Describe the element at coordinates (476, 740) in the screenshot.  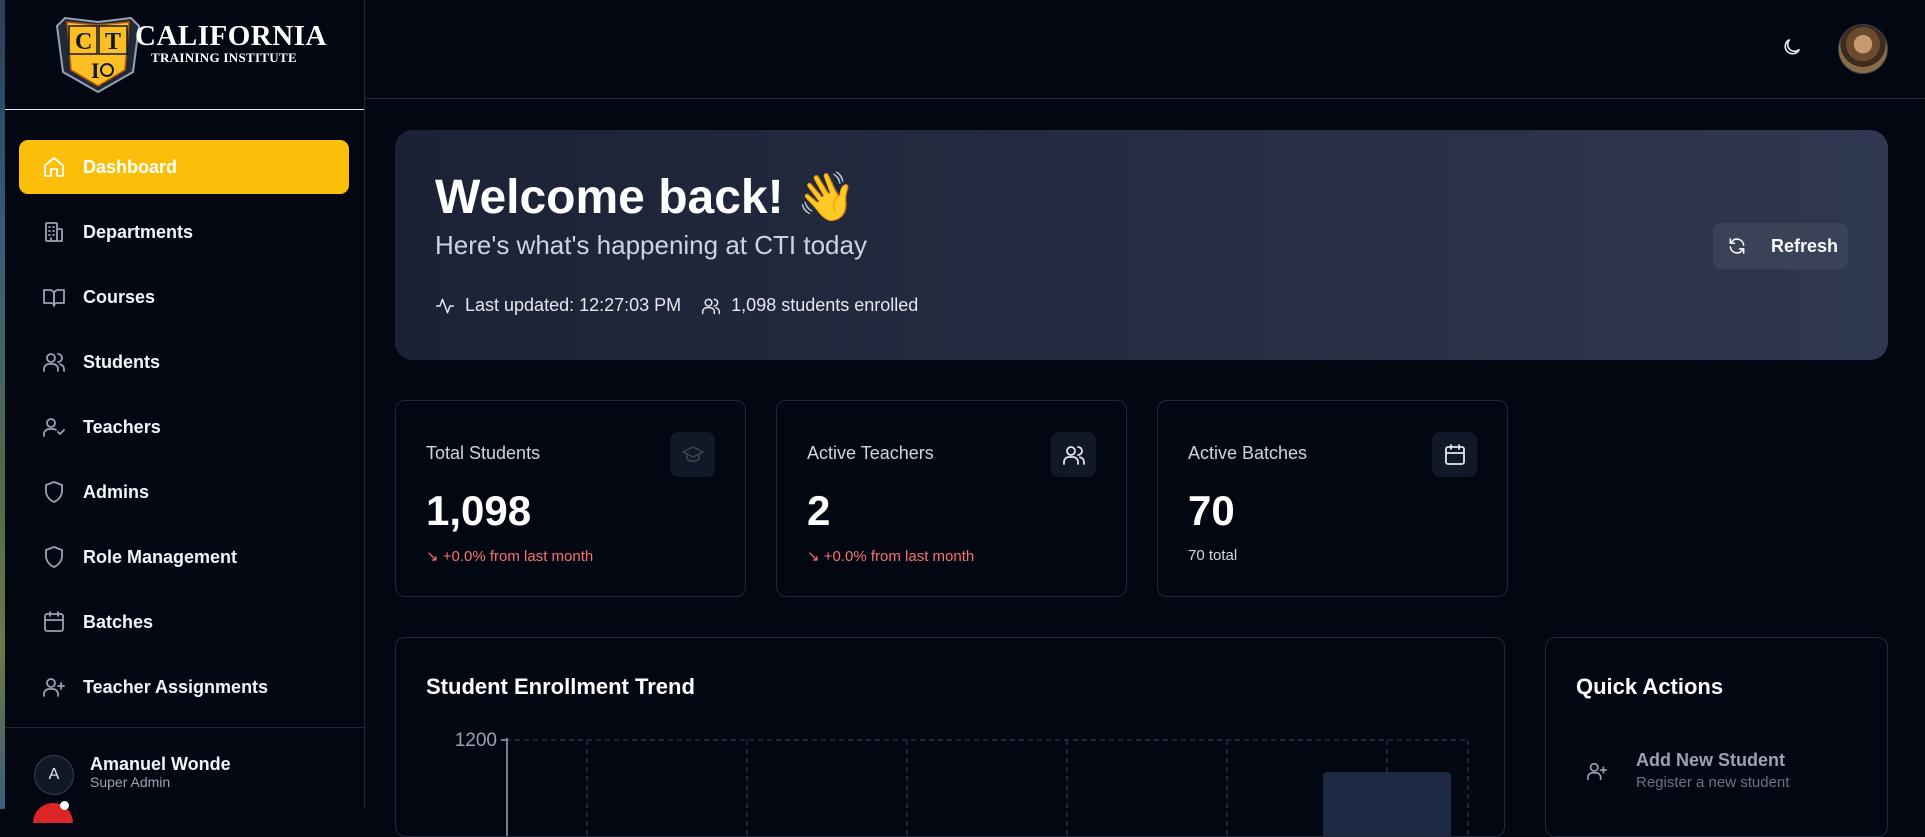
I see `y-tick-label: 1200` at that location.